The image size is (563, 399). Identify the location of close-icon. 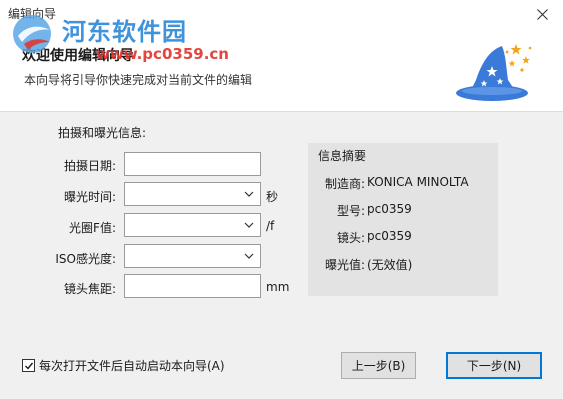
(542, 14).